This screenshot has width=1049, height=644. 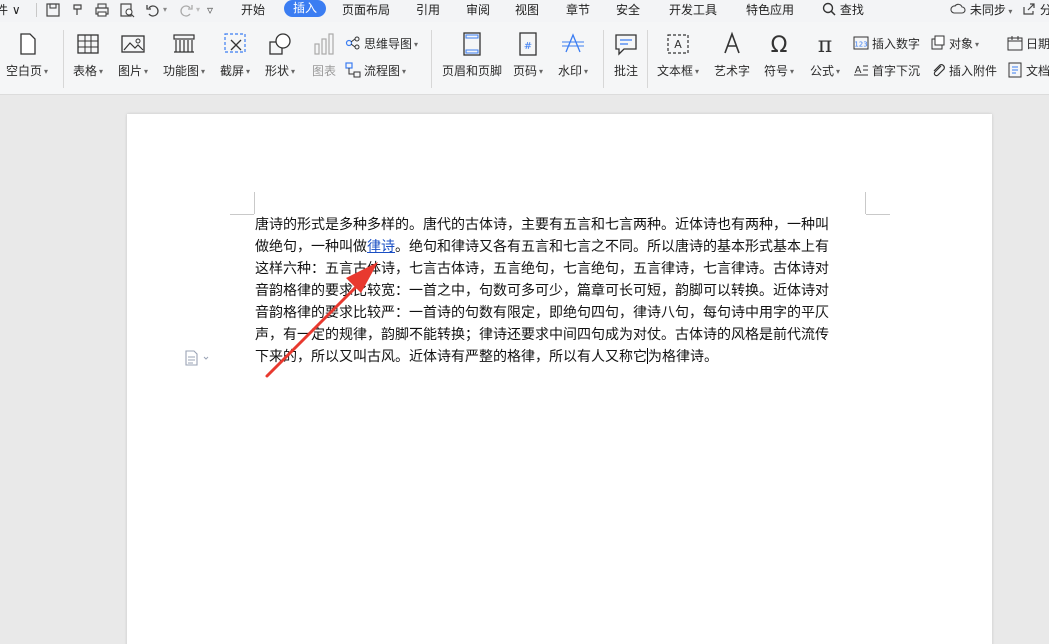 What do you see at coordinates (198, 11) in the screenshot?
I see `redo-dropdown-icon: ▾` at bounding box center [198, 11].